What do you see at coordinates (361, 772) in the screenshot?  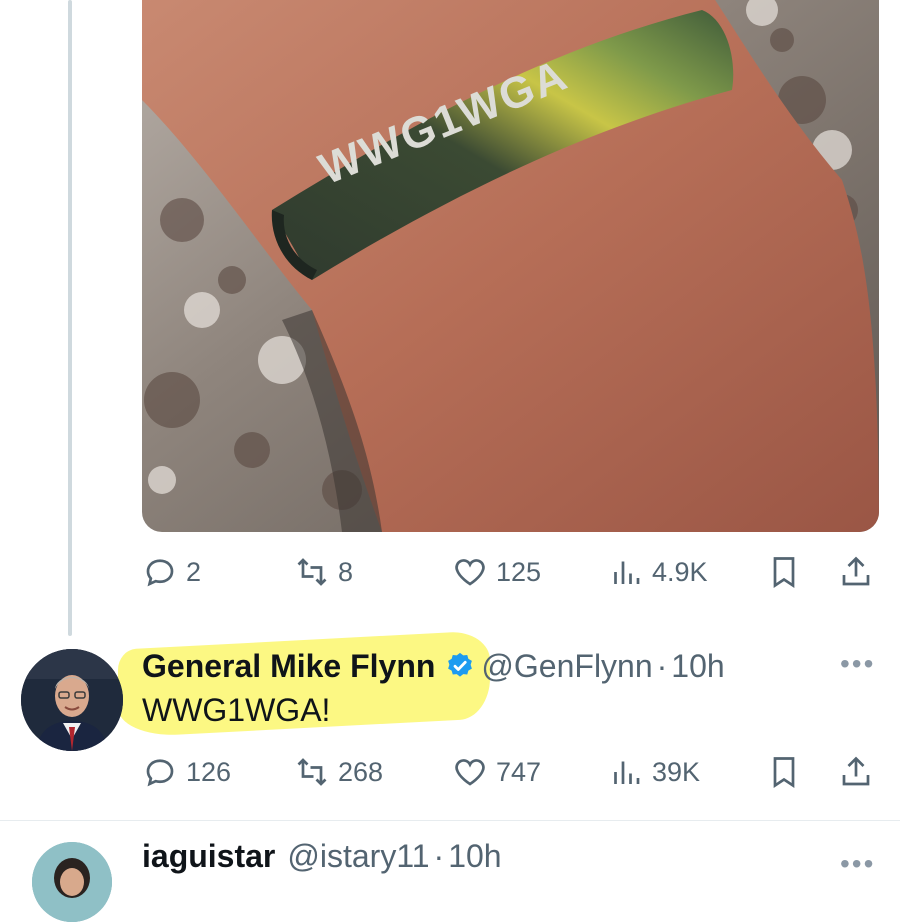 I see `repost-count: 268` at bounding box center [361, 772].